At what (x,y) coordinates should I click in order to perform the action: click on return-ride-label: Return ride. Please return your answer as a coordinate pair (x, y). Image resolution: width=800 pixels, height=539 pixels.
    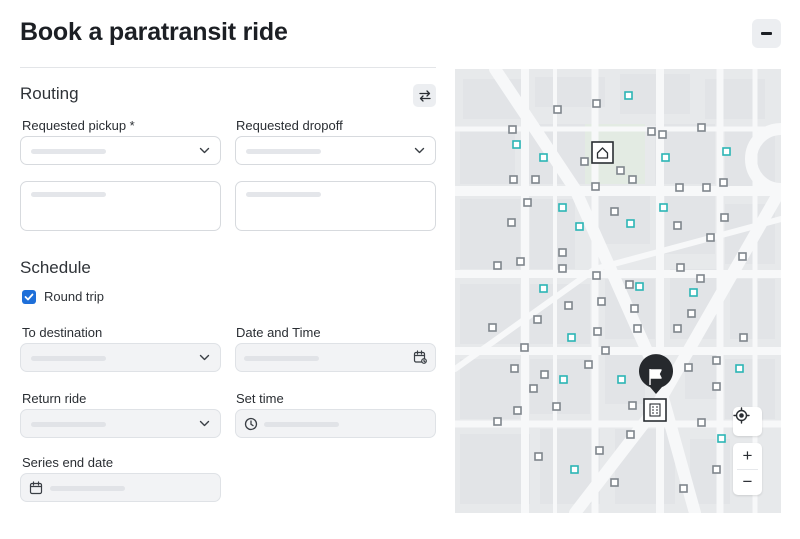
    Looking at the image, I should click on (54, 398).